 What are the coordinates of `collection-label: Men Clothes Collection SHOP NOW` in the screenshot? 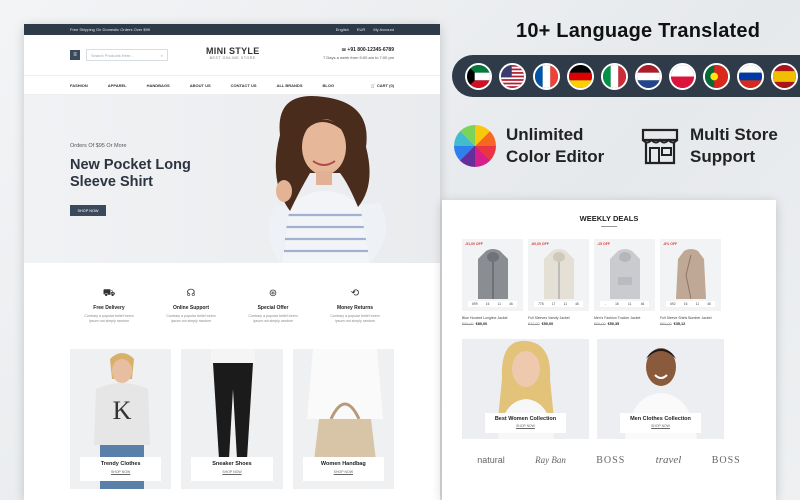 It's located at (660, 423).